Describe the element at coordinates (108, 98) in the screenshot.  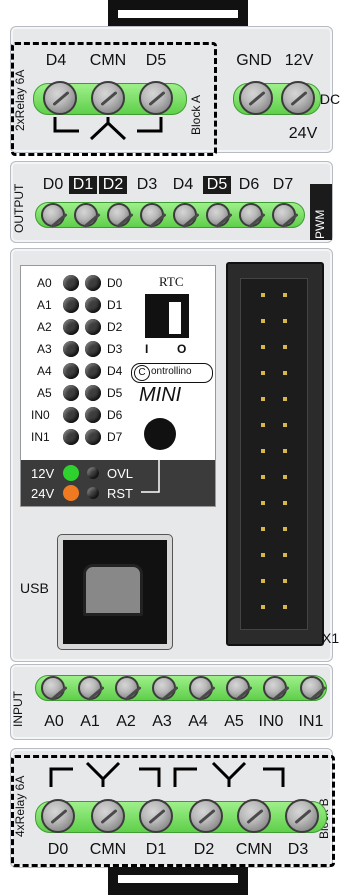
I see `terminal-screw-cmn` at that location.